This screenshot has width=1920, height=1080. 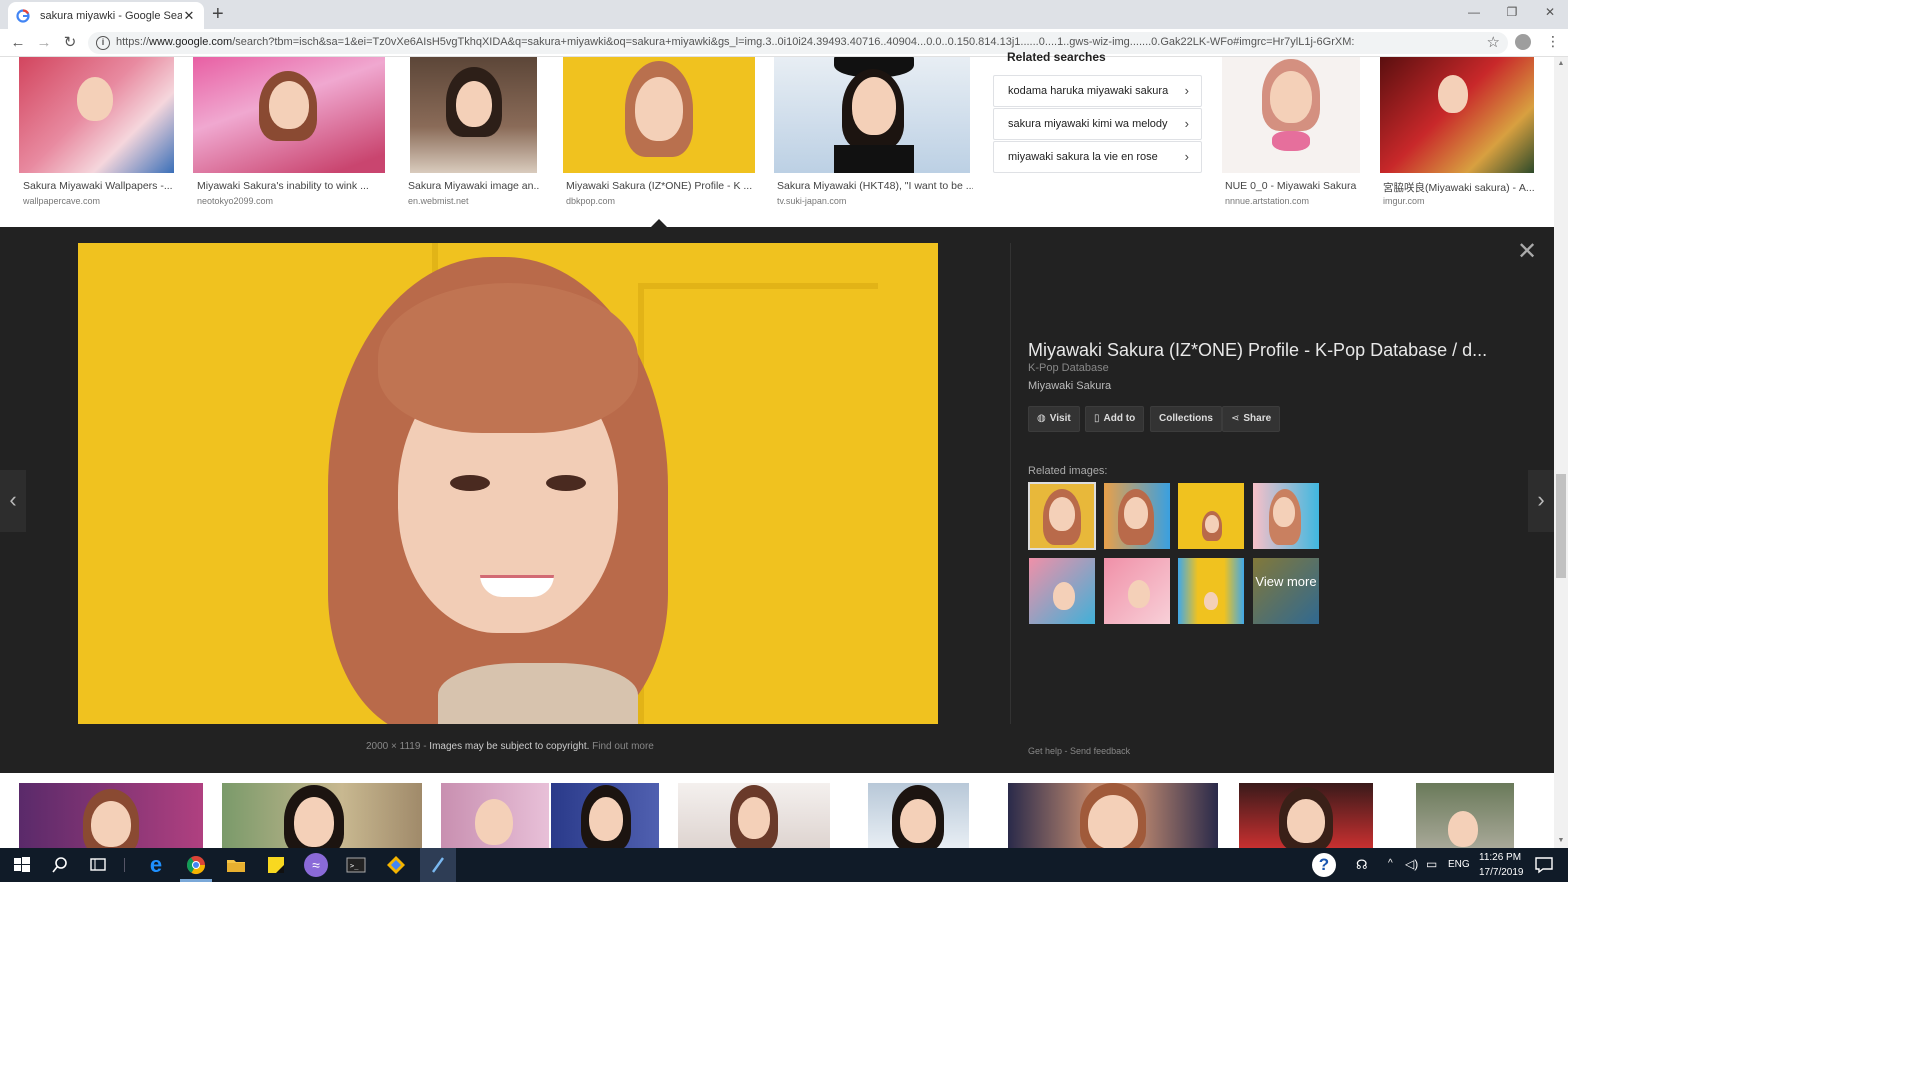 What do you see at coordinates (1553, 41) in the screenshot?
I see `browser-menu-icon: ⋮` at bounding box center [1553, 41].